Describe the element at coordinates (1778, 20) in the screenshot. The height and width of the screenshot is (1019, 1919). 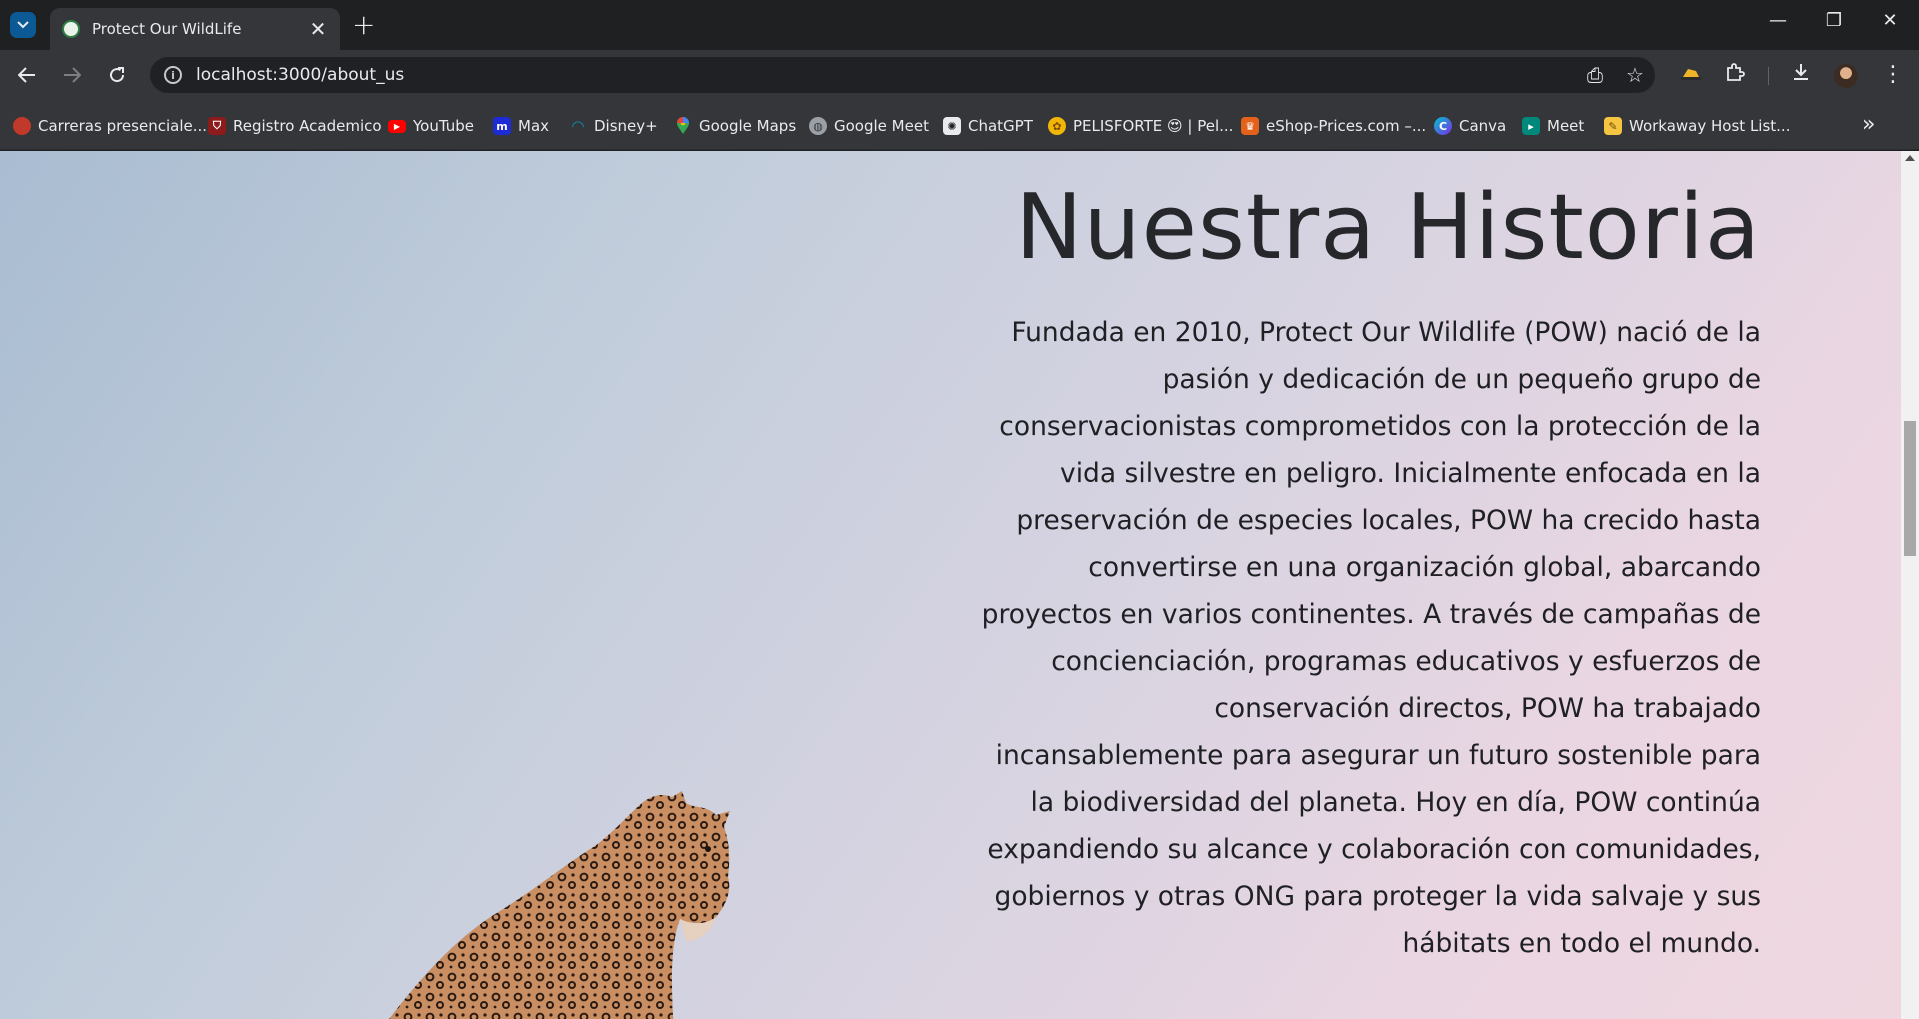
I see `minimize-button: —` at that location.